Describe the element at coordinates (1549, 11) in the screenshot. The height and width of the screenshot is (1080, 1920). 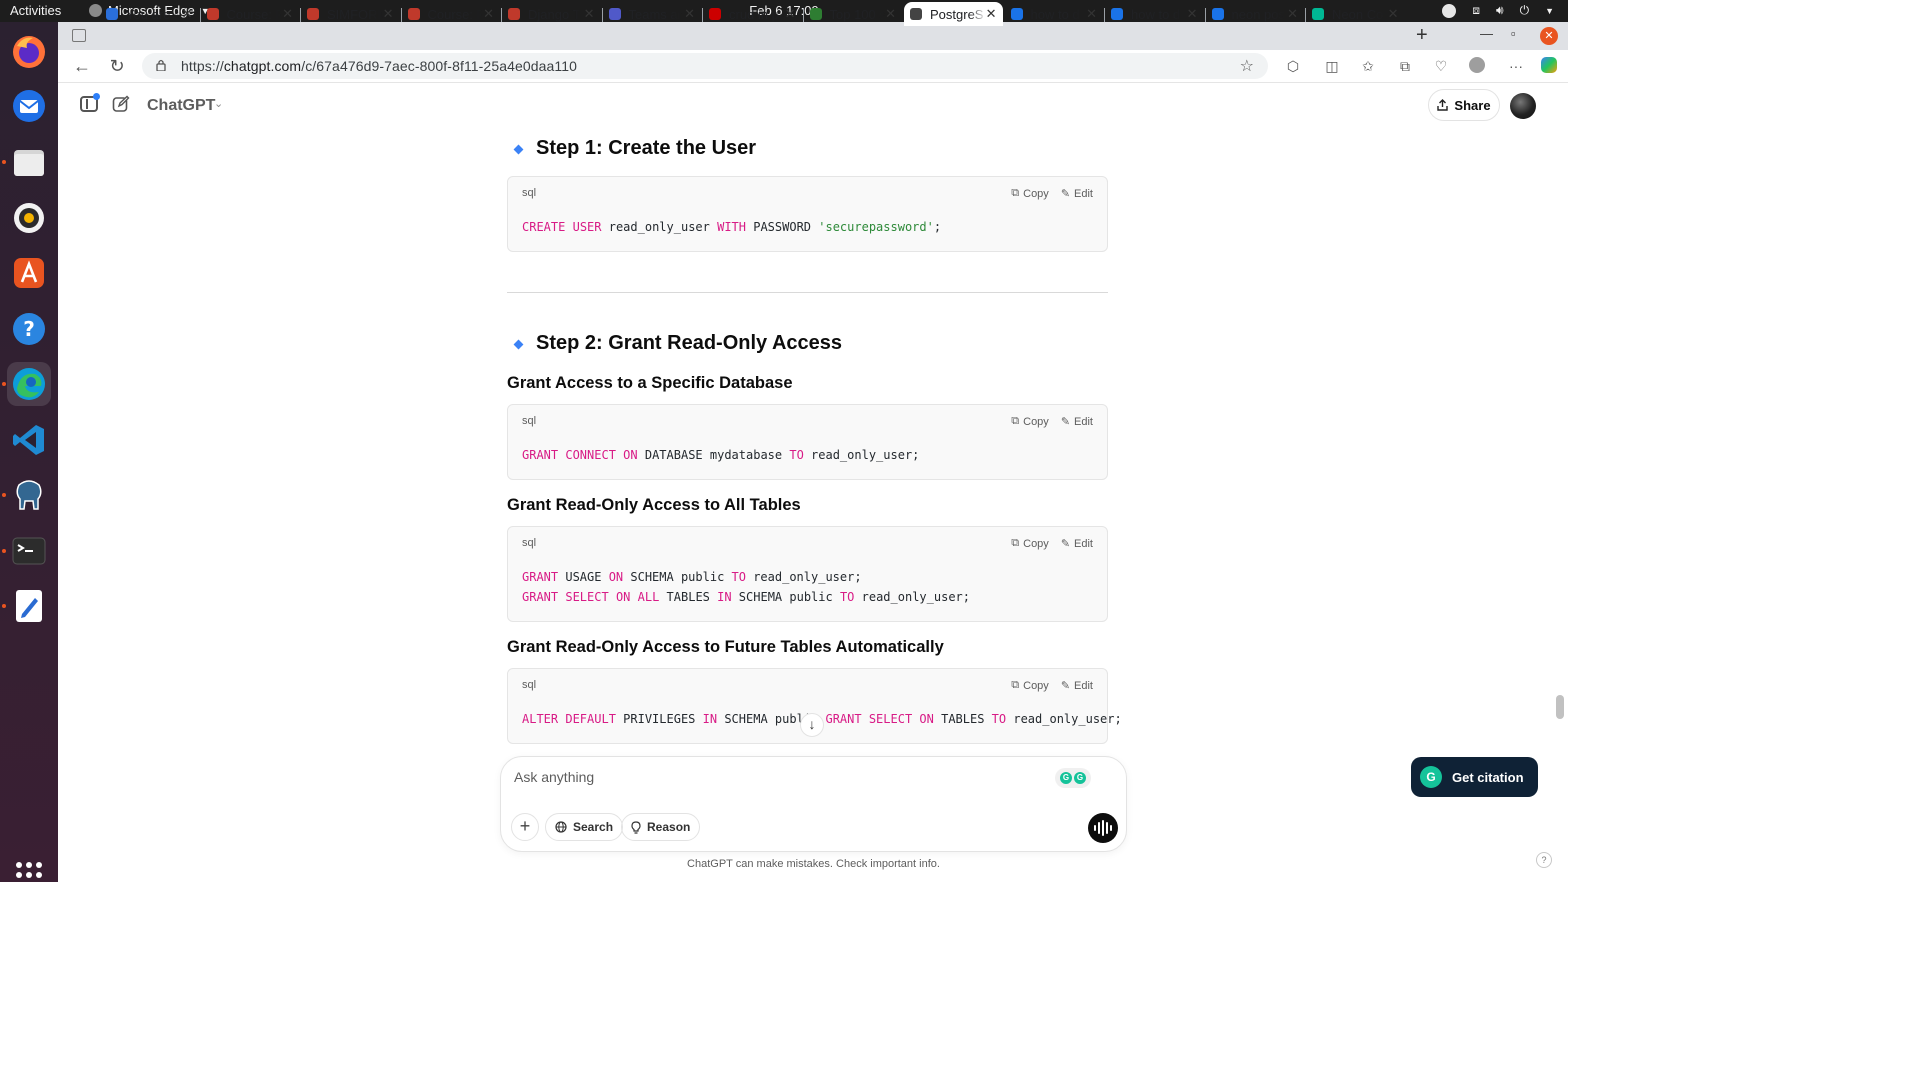
I see `caret-down-icon: ▼` at that location.